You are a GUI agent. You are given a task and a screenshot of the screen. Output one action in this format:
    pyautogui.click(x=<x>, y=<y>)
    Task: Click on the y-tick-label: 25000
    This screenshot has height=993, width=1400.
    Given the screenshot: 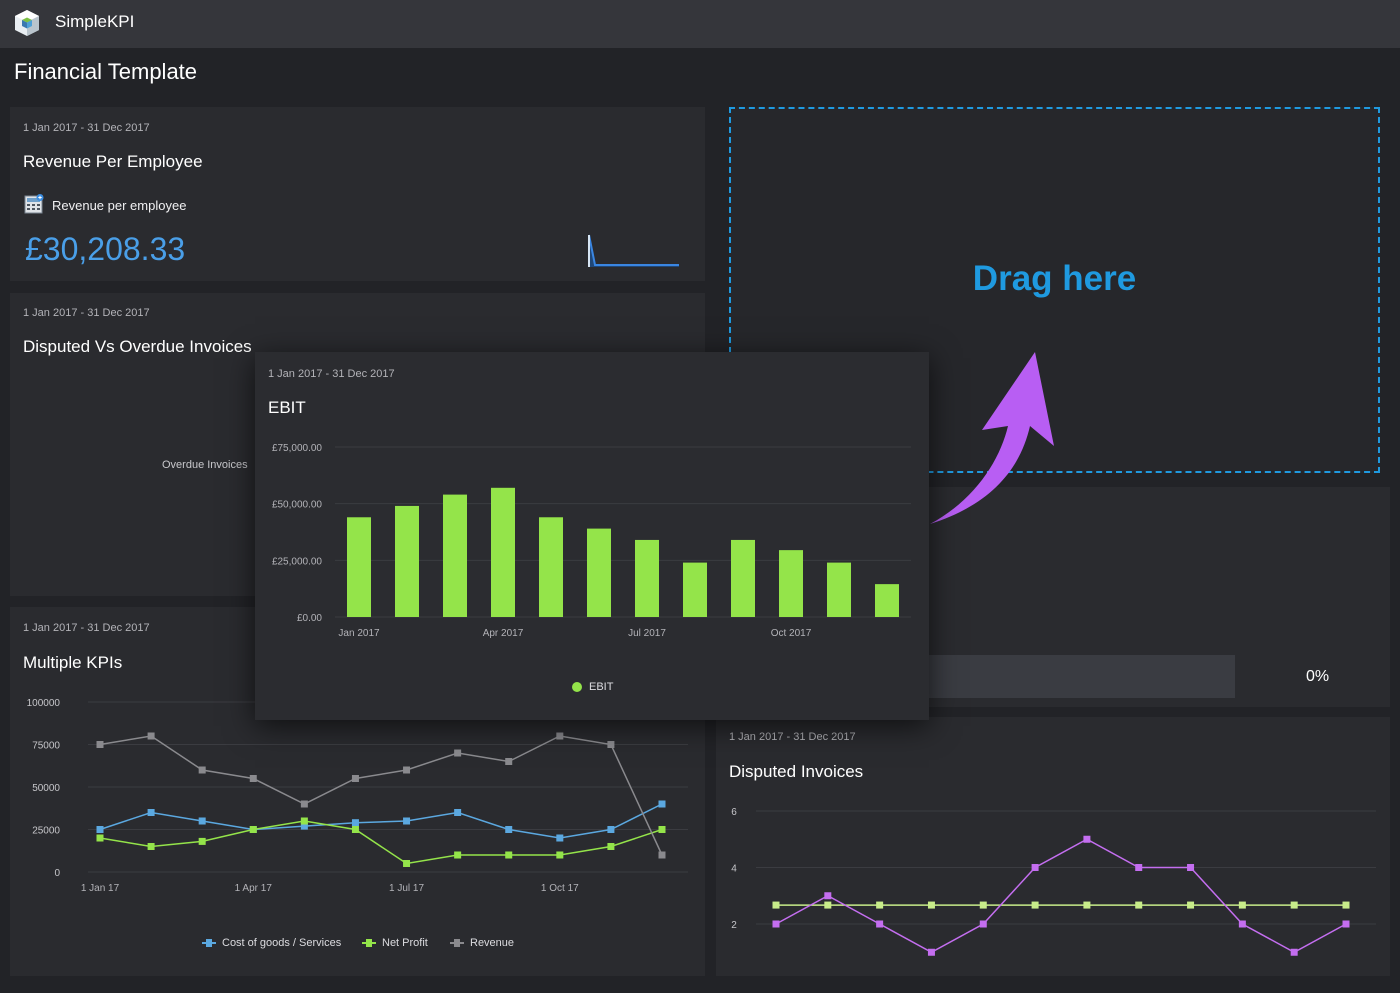 What is the action you would take?
    pyautogui.click(x=46, y=831)
    